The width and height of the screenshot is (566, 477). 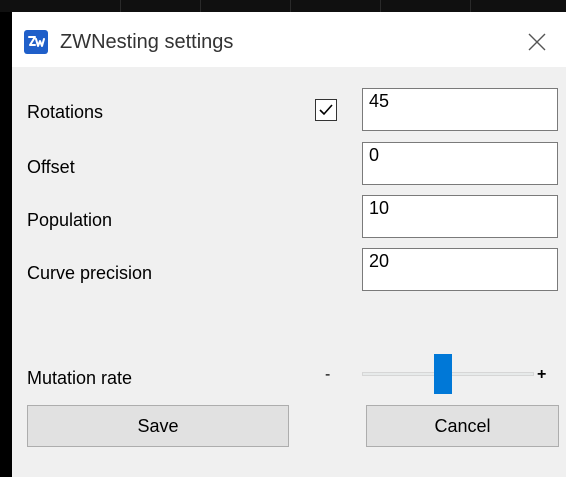 I want to click on curve-precision-label: Curve precision, so click(x=90, y=273).